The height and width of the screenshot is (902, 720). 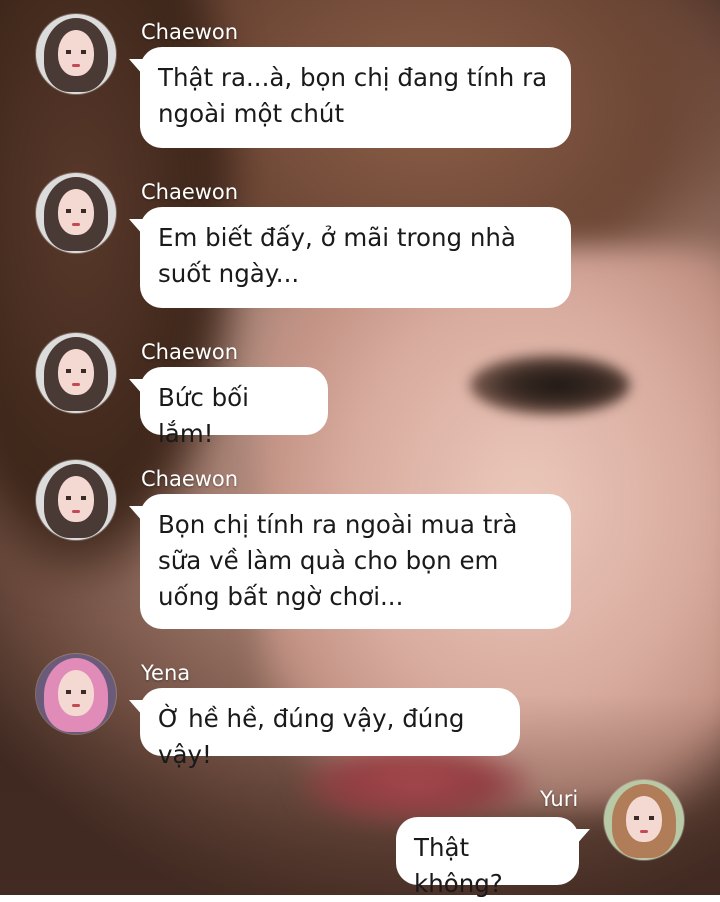 What do you see at coordinates (644, 820) in the screenshot?
I see `yuri-avatar` at bounding box center [644, 820].